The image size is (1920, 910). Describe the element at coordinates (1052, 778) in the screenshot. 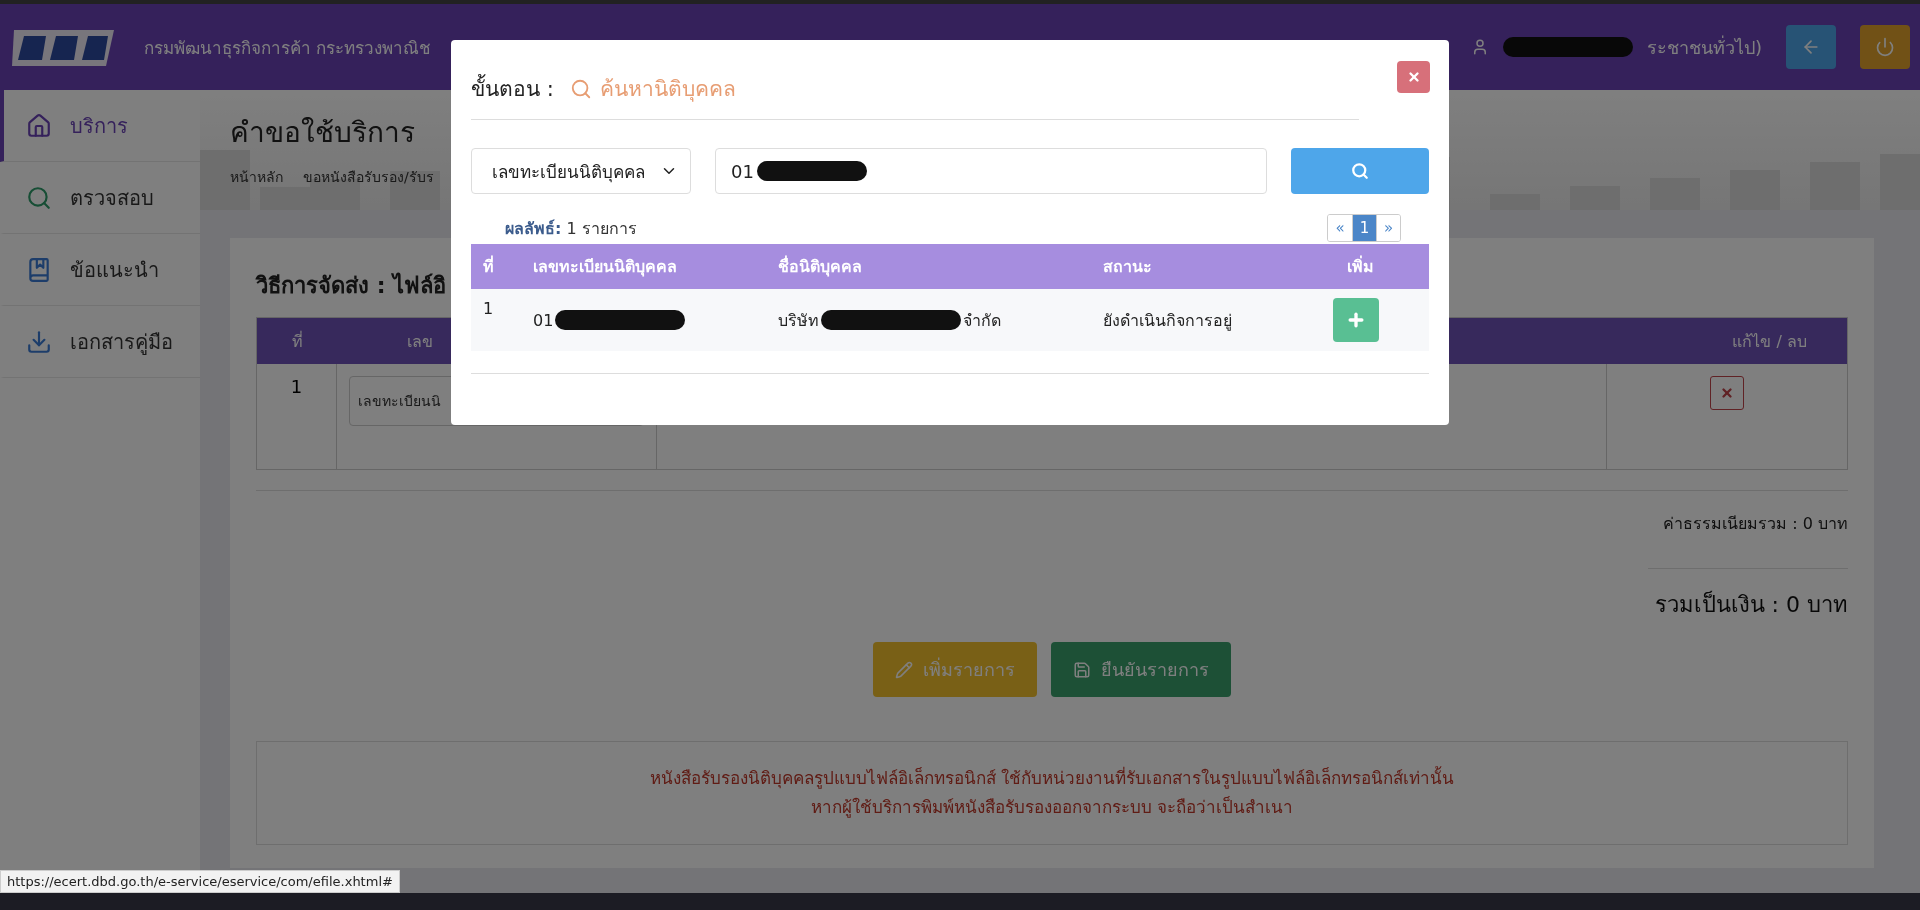

I see `notice-text: หนังสือรับรองนิติบุคคลรูปแบบไฟล์อิเล็กทรอนิกส์ ใช้กับหน่วยงานที่รับเอกสารในรูปแบบไฟล์อิเล็กทรอนิกส์เท่านั้น` at that location.